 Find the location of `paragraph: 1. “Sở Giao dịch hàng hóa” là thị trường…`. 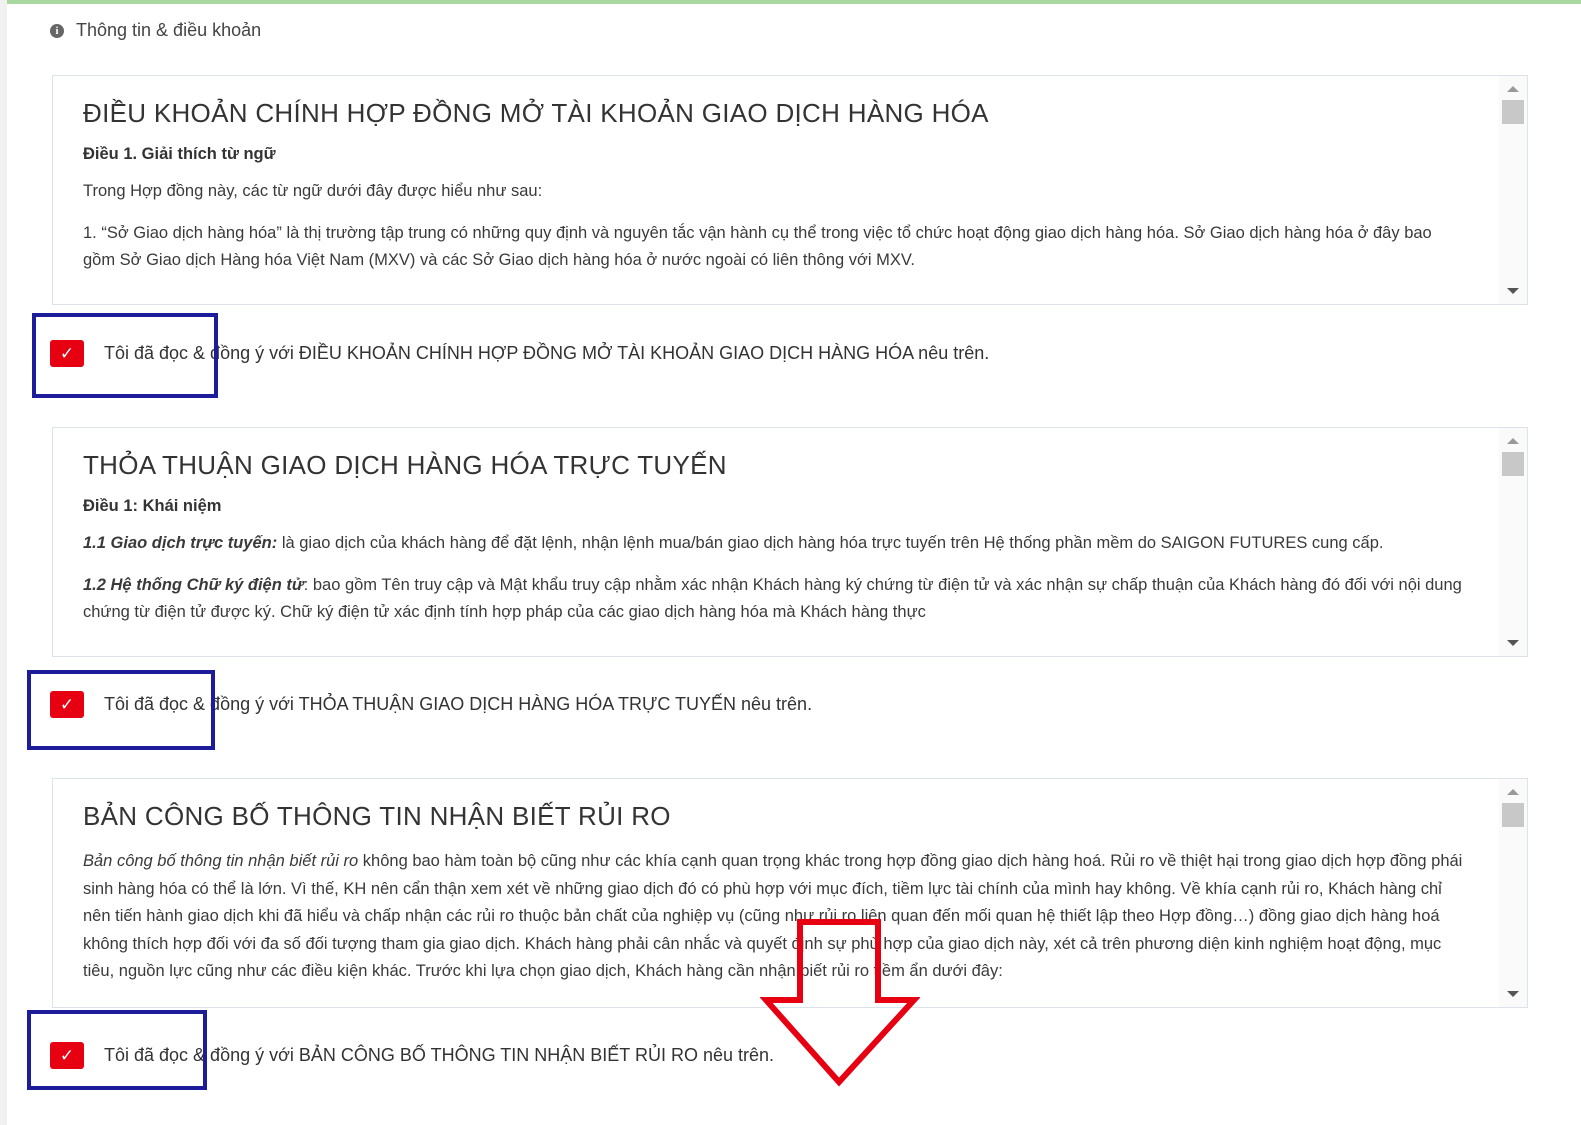

paragraph: 1. “Sở Giao dịch hàng hóa” là thị trường… is located at coordinates (757, 246).